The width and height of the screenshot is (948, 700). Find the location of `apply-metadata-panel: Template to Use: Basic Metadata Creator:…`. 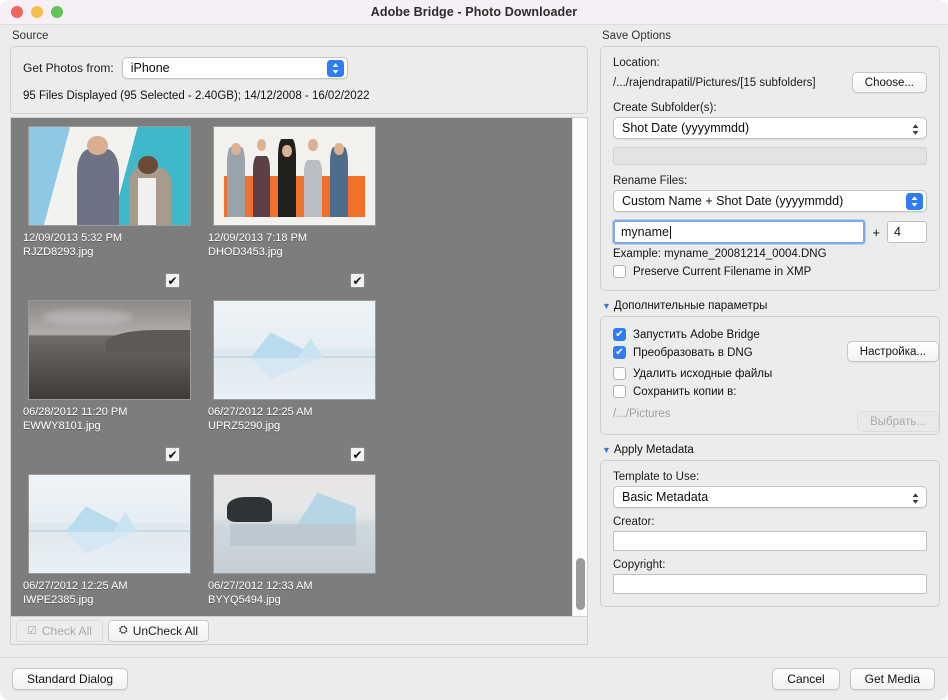

apply-metadata-panel: Template to Use: Basic Metadata Creator:… is located at coordinates (770, 533).